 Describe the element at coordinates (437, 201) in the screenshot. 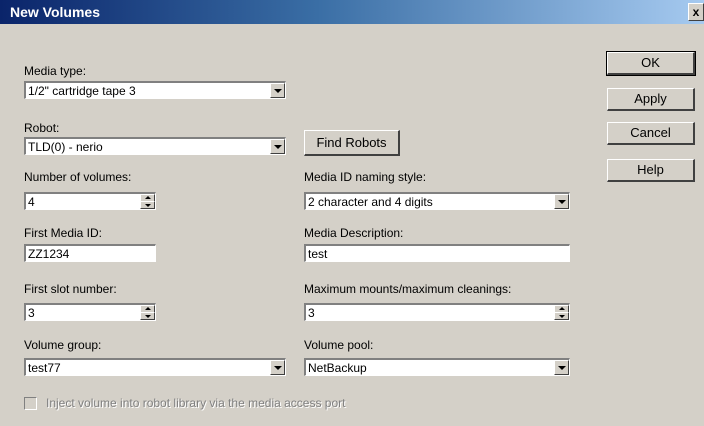

I see `media-id-naming-style-dropdown: 2 character and 4 digits` at that location.